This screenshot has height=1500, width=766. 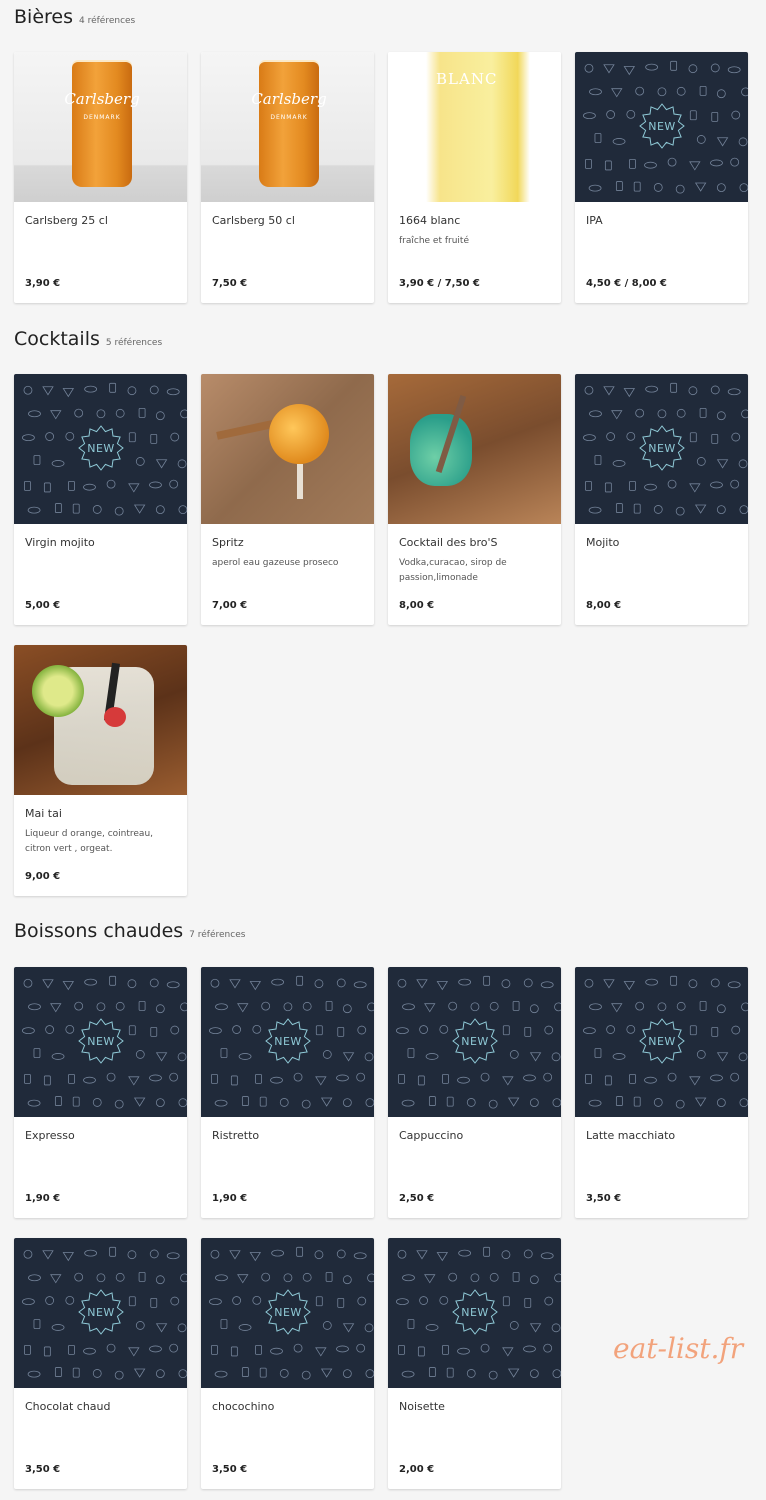 What do you see at coordinates (100, 1363) in the screenshot?
I see `product-card: NEW Chocolat chaud 3,50 €` at bounding box center [100, 1363].